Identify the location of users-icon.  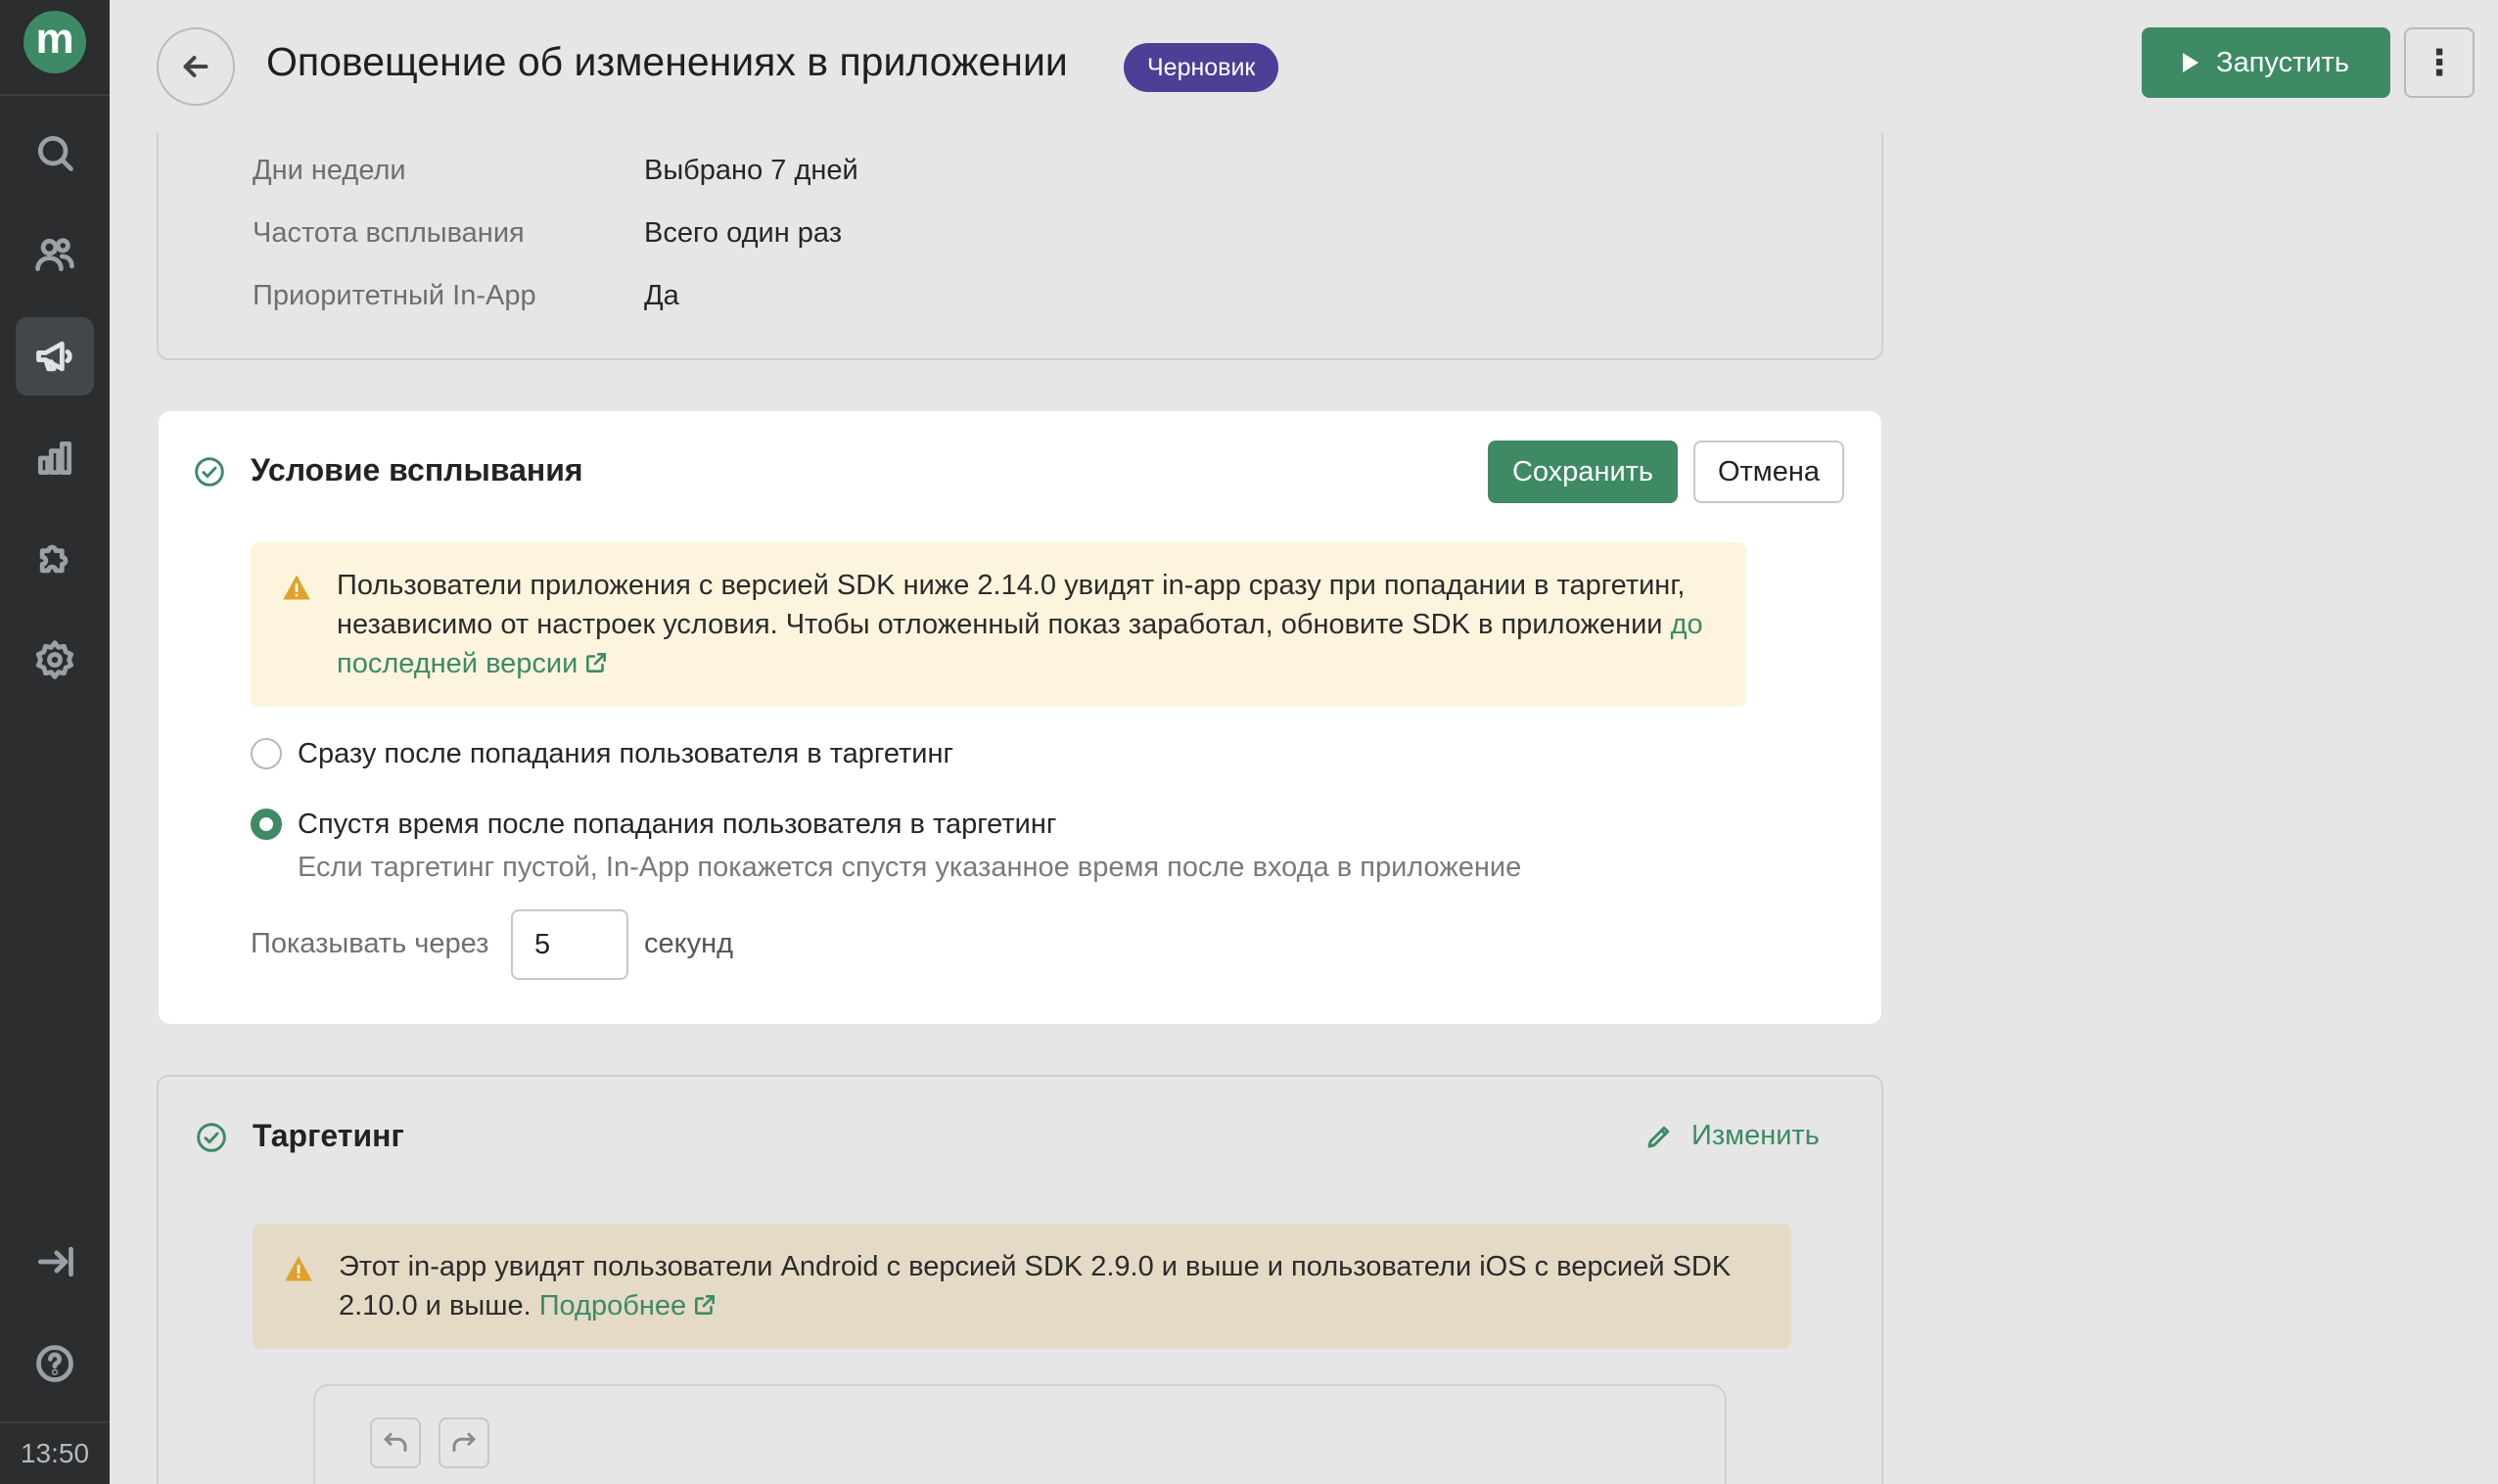
(54, 255).